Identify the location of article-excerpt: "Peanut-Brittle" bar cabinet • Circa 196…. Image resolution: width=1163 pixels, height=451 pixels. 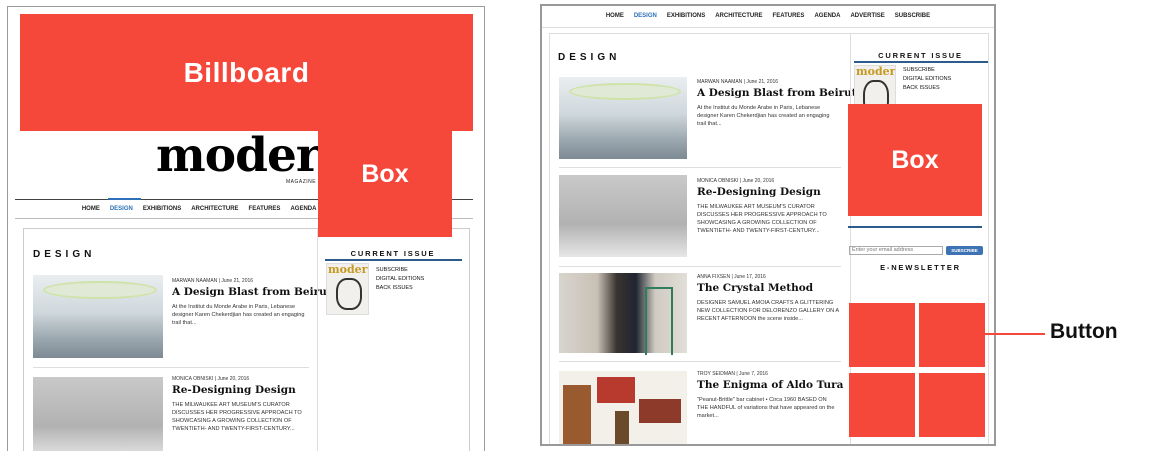
(766, 408).